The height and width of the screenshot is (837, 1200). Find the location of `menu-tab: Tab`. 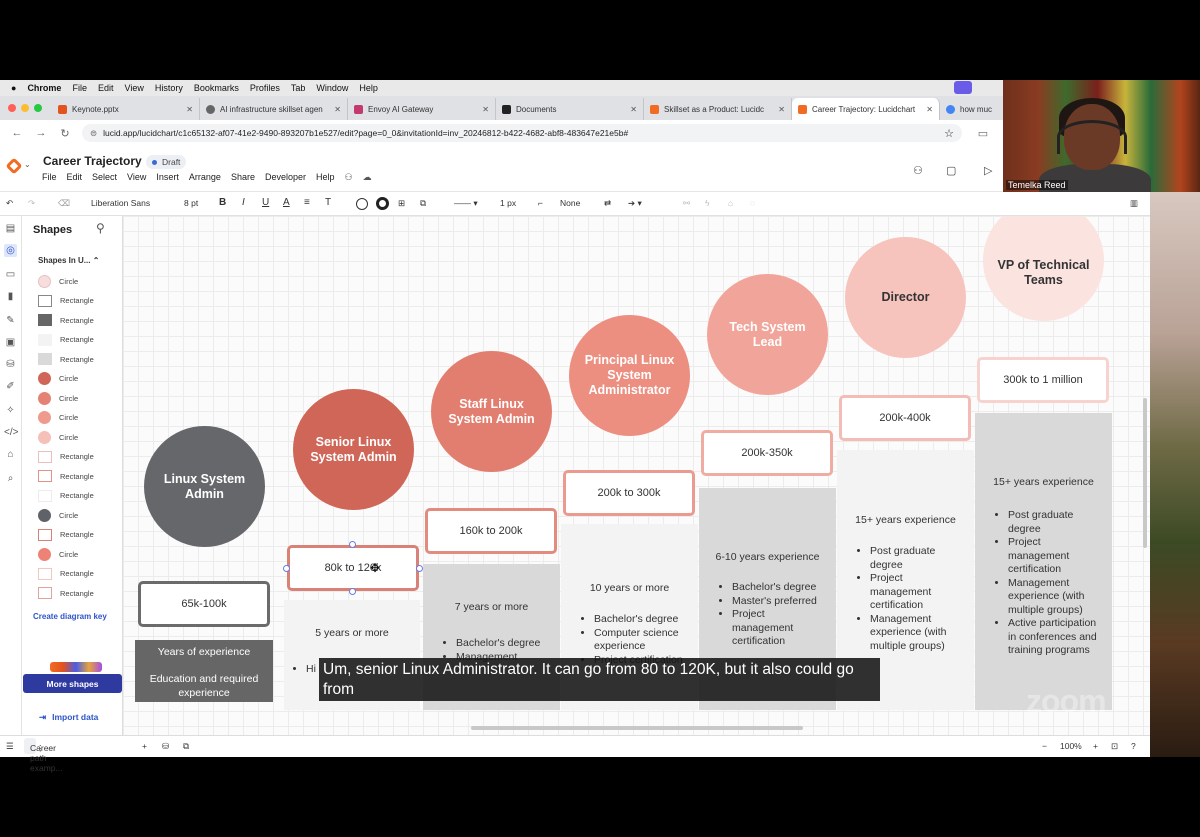

menu-tab: Tab is located at coordinates (298, 88).